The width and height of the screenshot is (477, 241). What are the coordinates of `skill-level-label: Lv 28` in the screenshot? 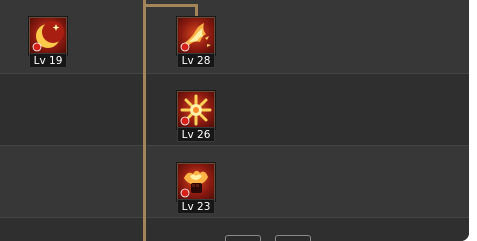 It's located at (196, 60).